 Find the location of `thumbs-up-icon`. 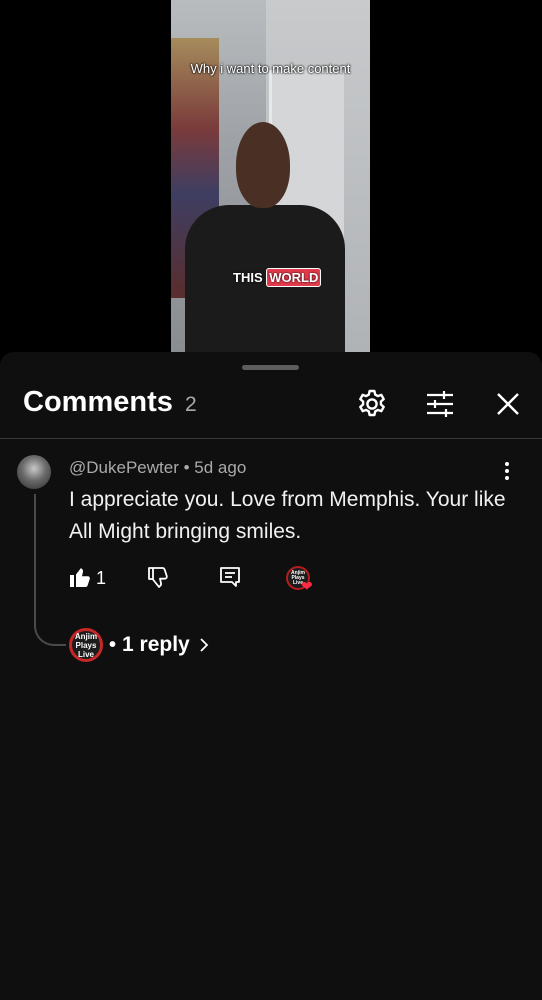

thumbs-up-icon is located at coordinates (80, 577).